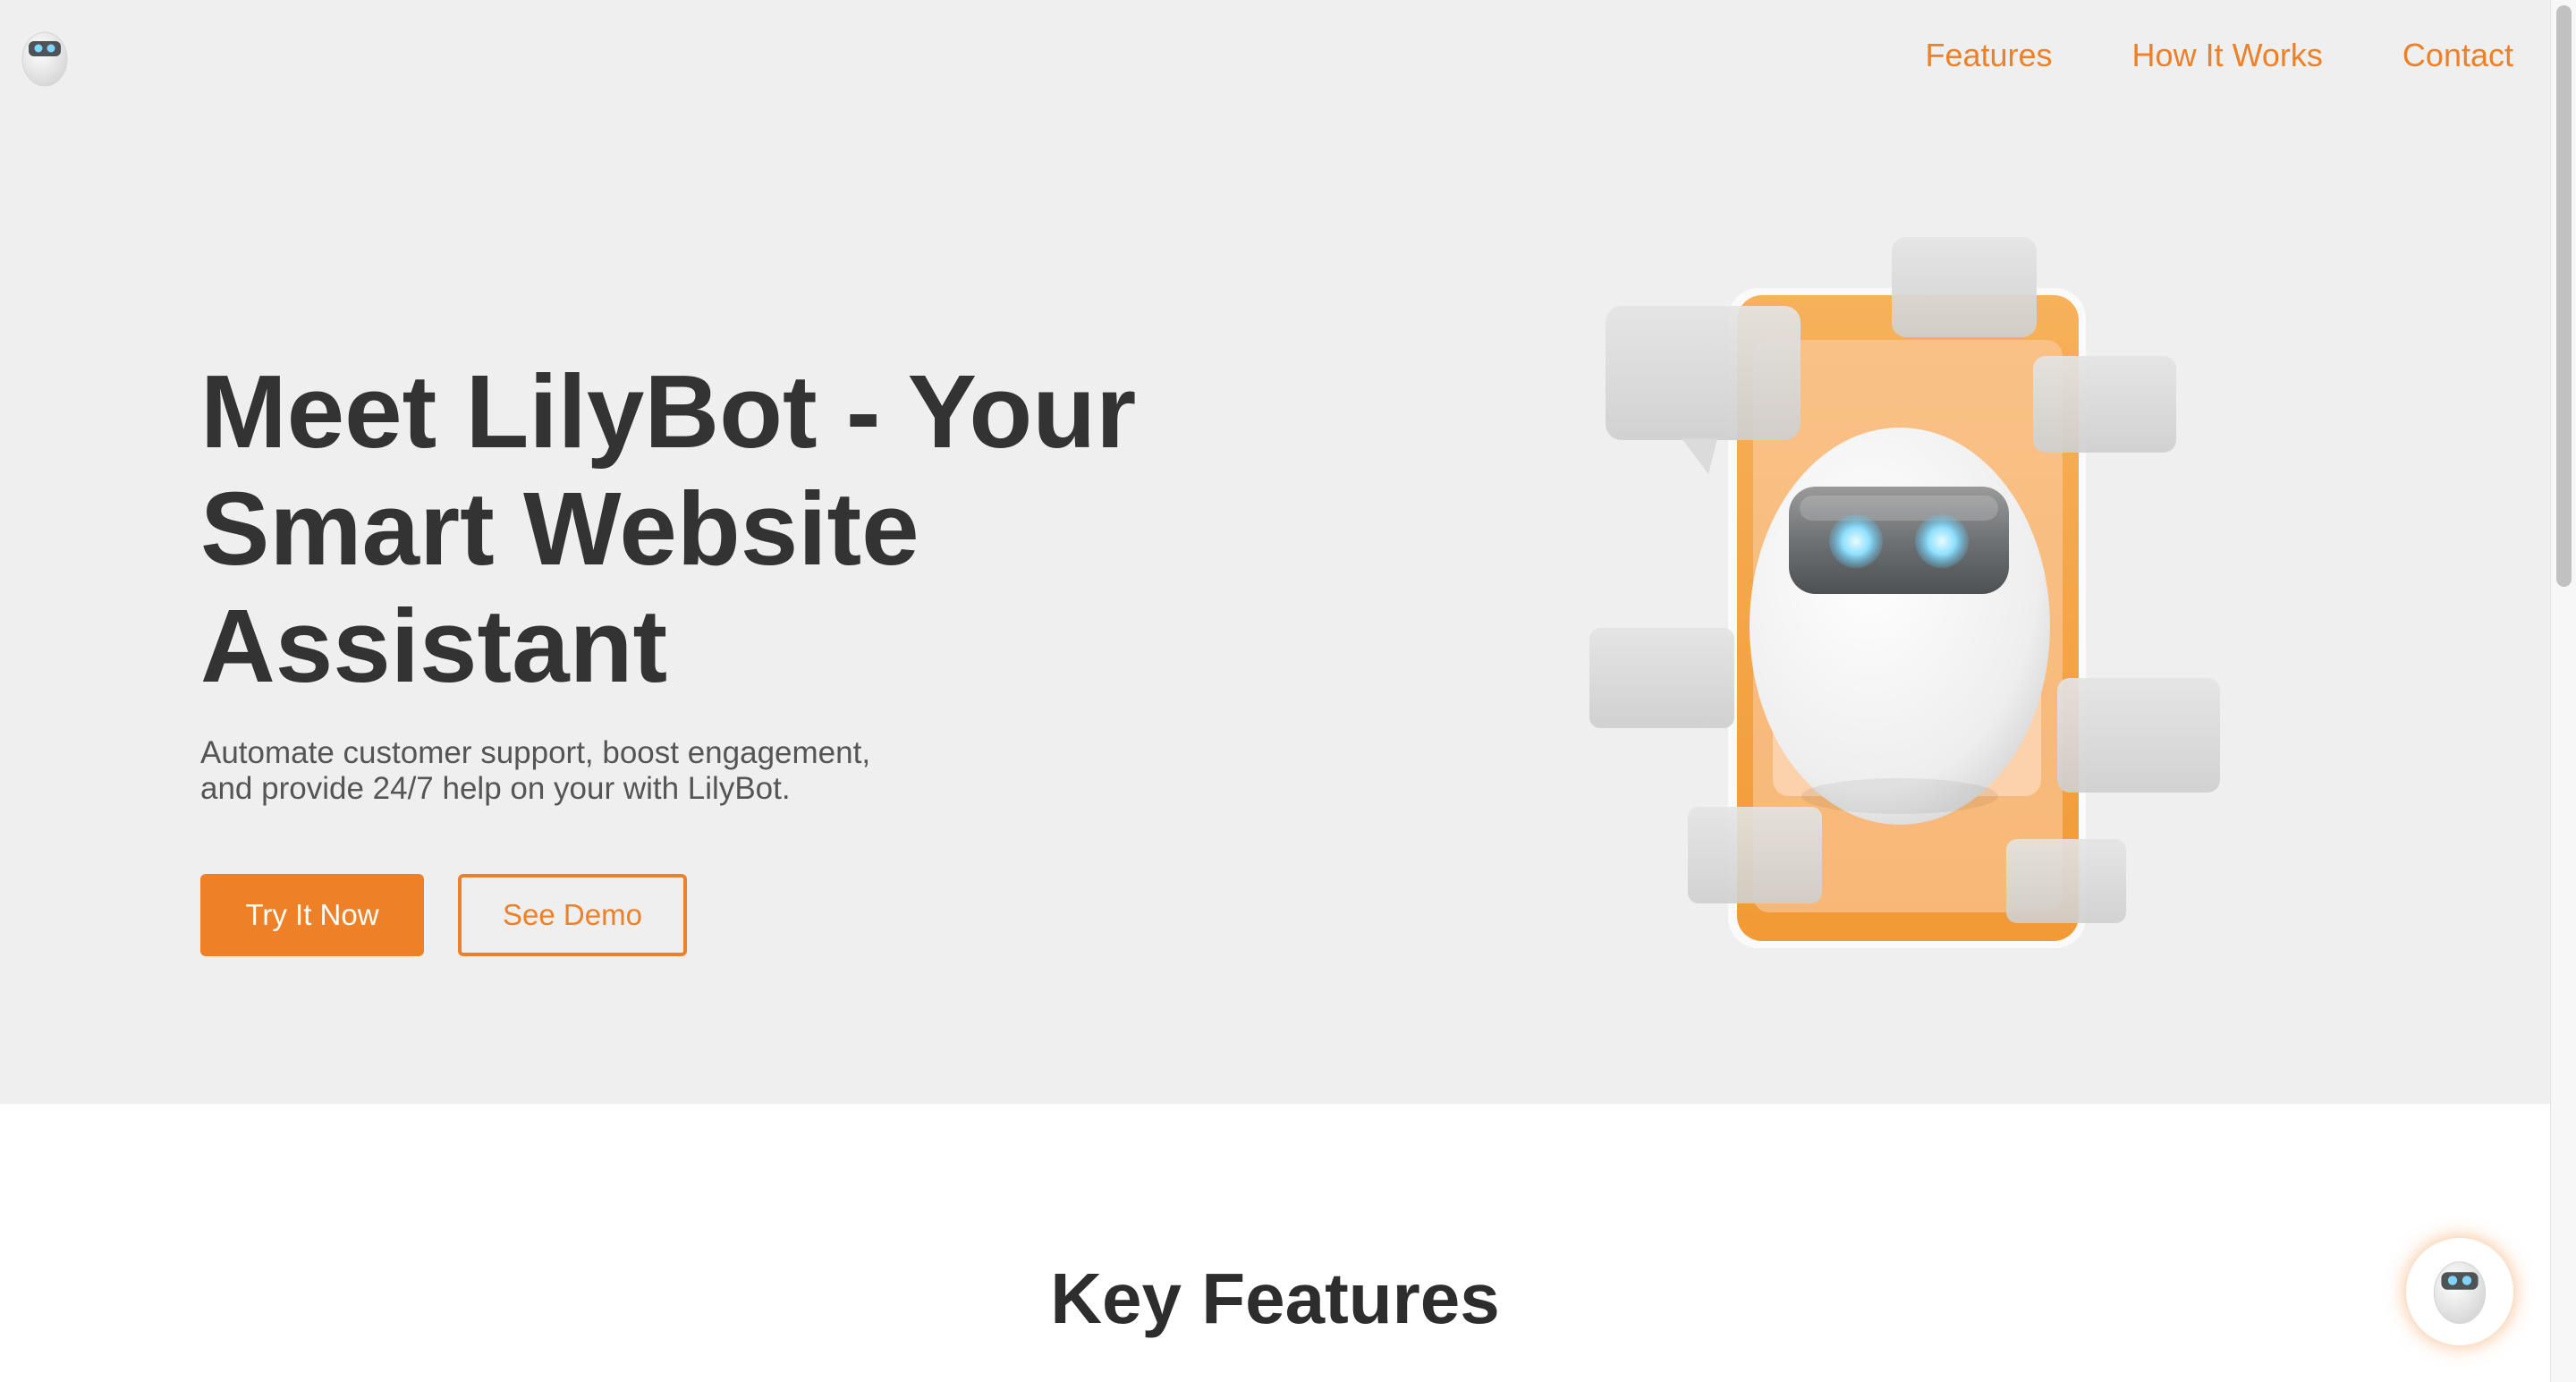  Describe the element at coordinates (1988, 56) in the screenshot. I see `nav-link-features: Features` at that location.